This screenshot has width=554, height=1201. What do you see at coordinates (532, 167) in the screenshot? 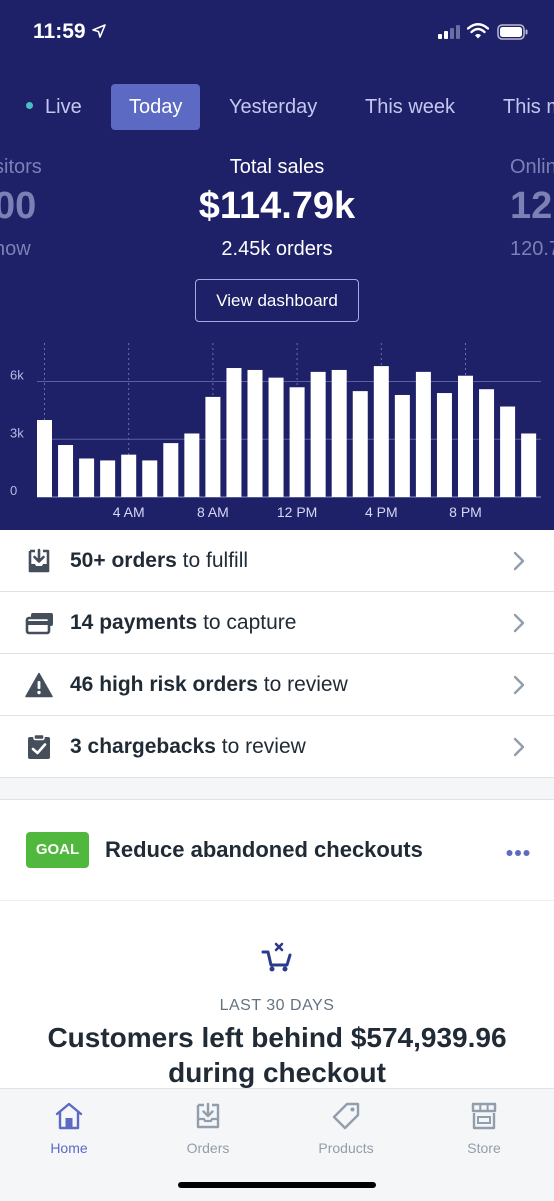
I see `stat-label: Onlin` at bounding box center [532, 167].